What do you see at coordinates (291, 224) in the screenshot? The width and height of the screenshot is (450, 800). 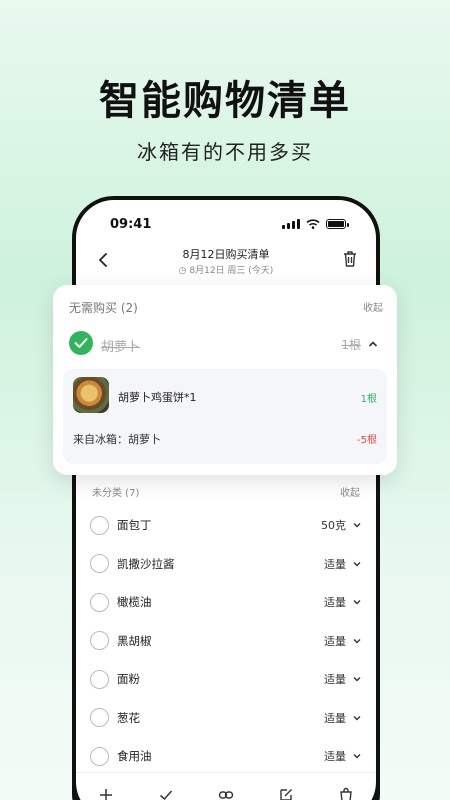 I see `signal-icon` at bounding box center [291, 224].